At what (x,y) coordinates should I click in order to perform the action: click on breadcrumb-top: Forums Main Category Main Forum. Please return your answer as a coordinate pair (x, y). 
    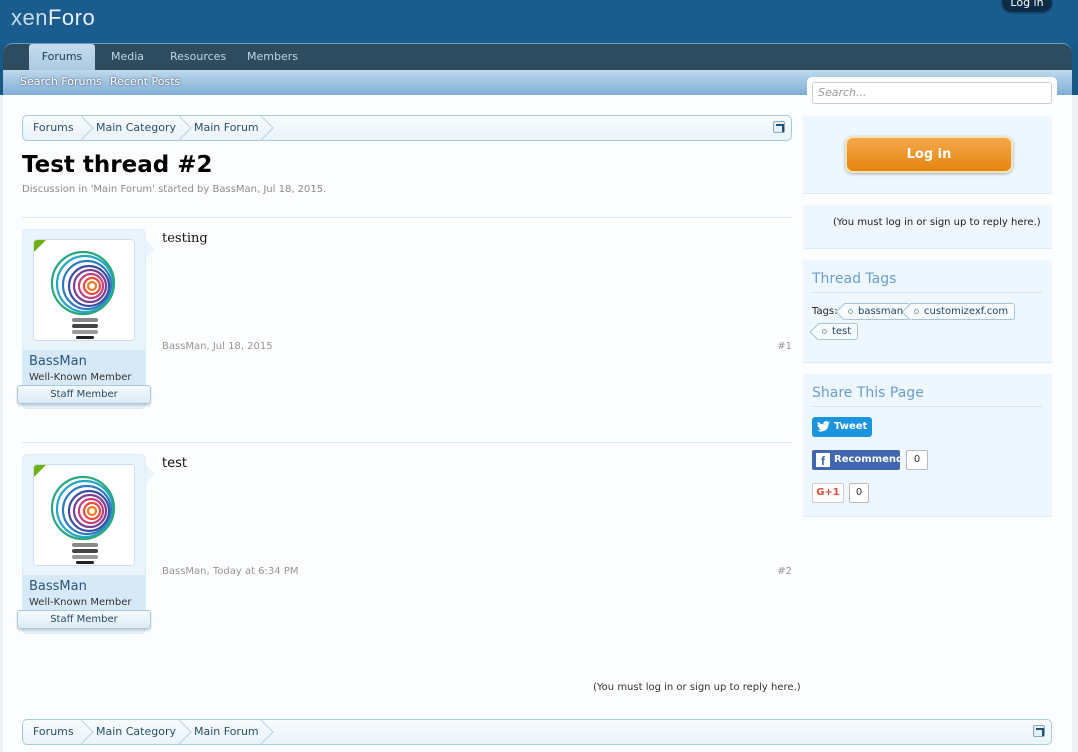
    Looking at the image, I should click on (407, 128).